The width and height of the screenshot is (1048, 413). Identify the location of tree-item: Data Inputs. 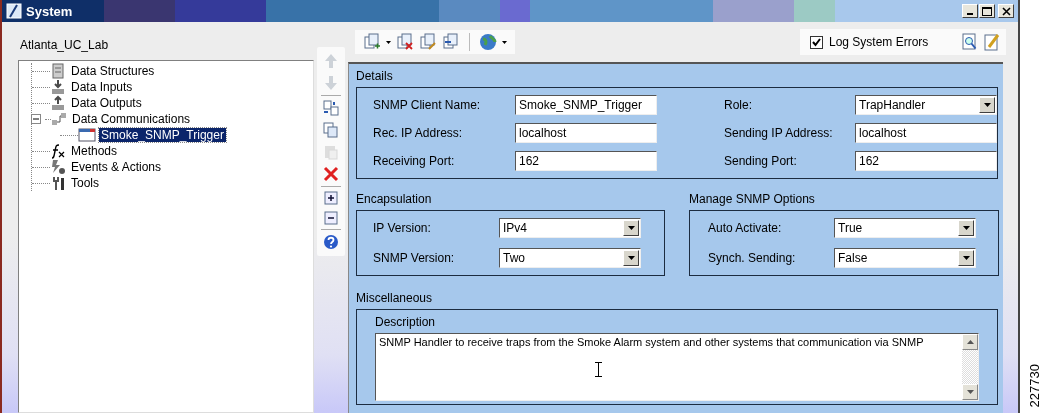
(102, 87).